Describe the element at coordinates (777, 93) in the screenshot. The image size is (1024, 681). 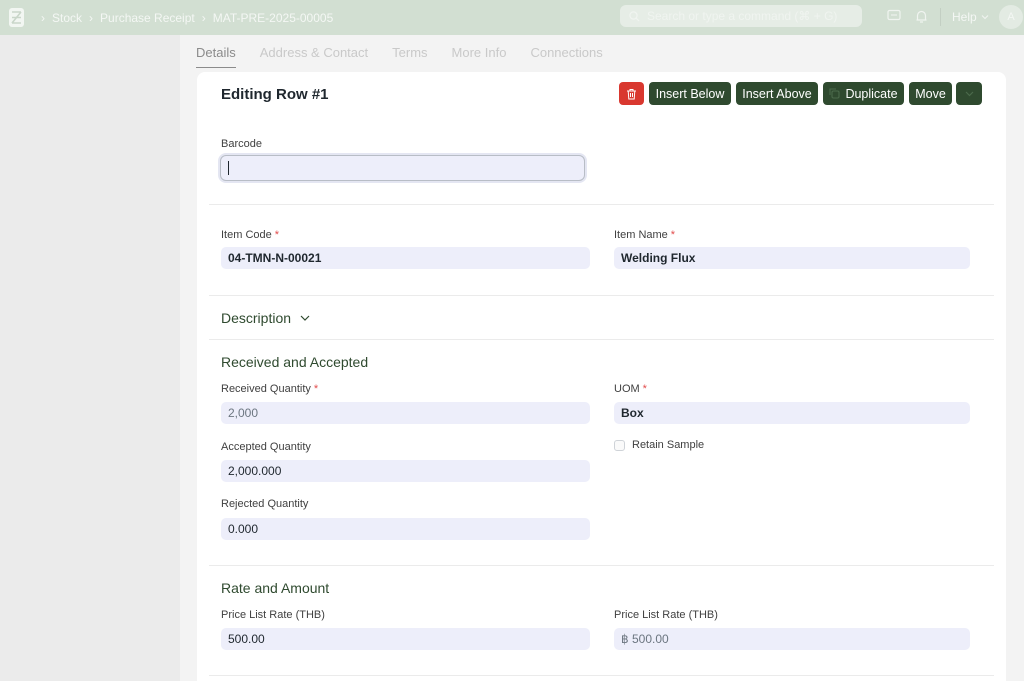
I see `insert-above-button: Insert Above` at that location.